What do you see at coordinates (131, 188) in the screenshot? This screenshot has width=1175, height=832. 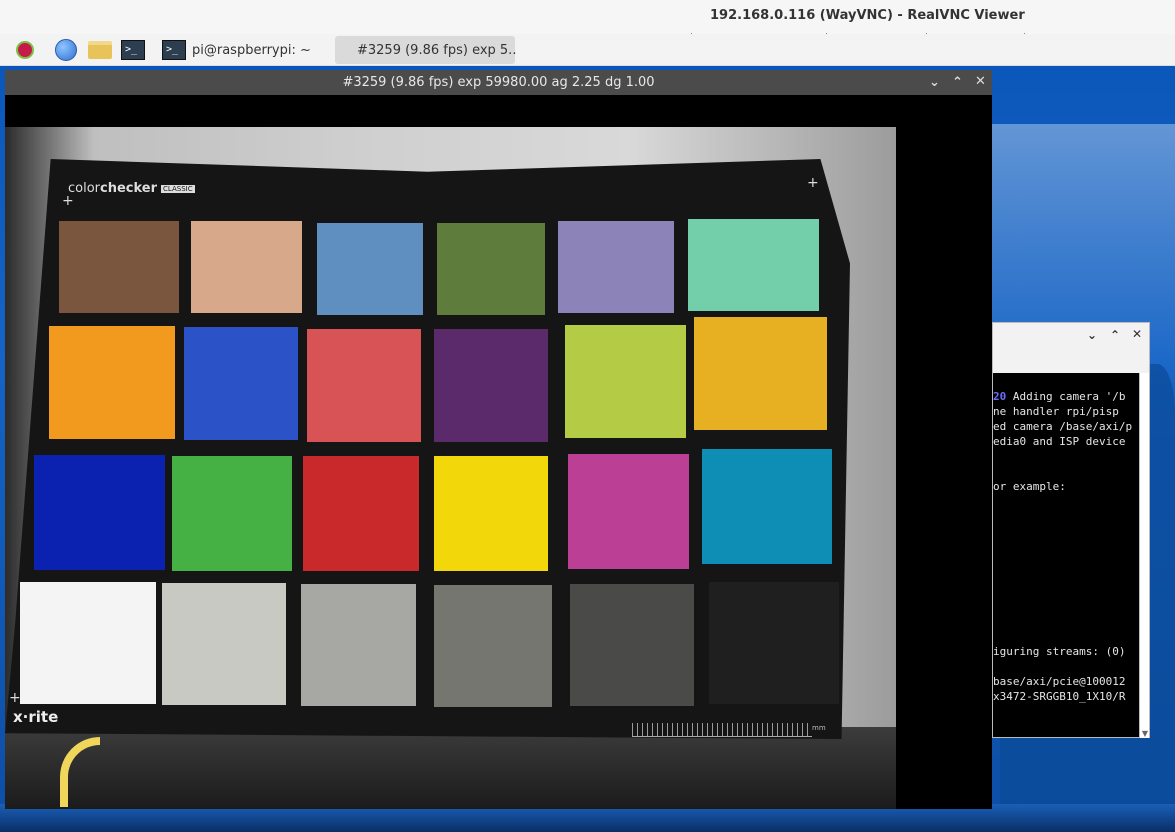 I see `colorchecker-logo: colorchecker CLASSIC` at bounding box center [131, 188].